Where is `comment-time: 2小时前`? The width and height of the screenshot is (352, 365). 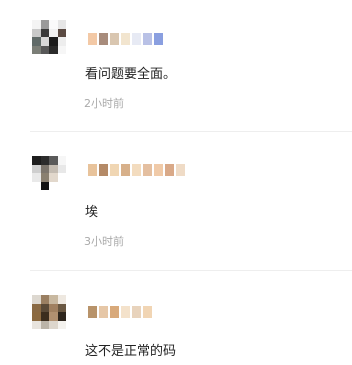 comment-time: 2小时前 is located at coordinates (104, 103).